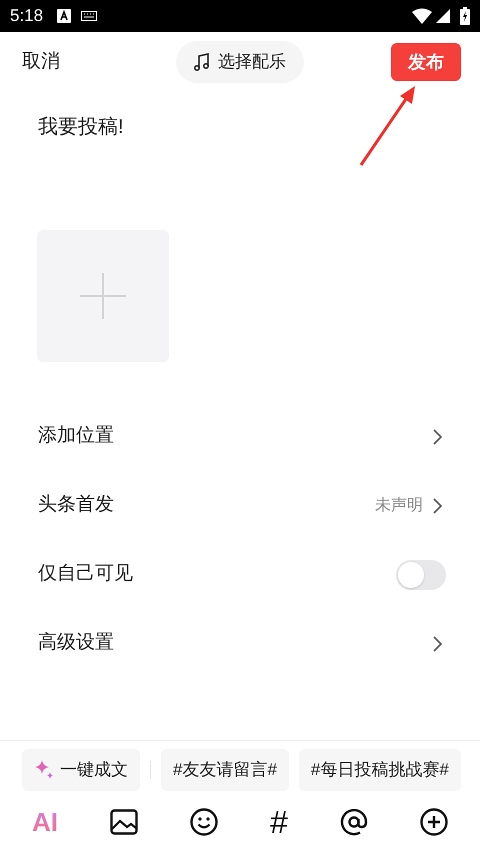 This screenshot has height=853, width=480. Describe the element at coordinates (465, 16) in the screenshot. I see `battery-icon` at that location.